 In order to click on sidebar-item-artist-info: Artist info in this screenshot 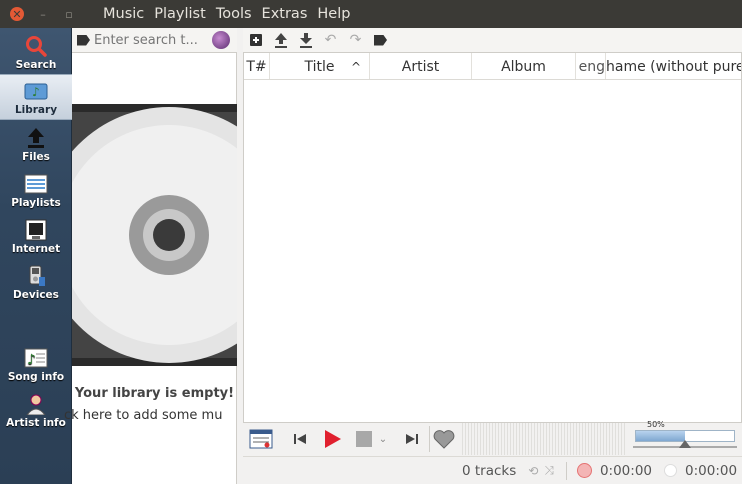, I will do `click(36, 409)`.